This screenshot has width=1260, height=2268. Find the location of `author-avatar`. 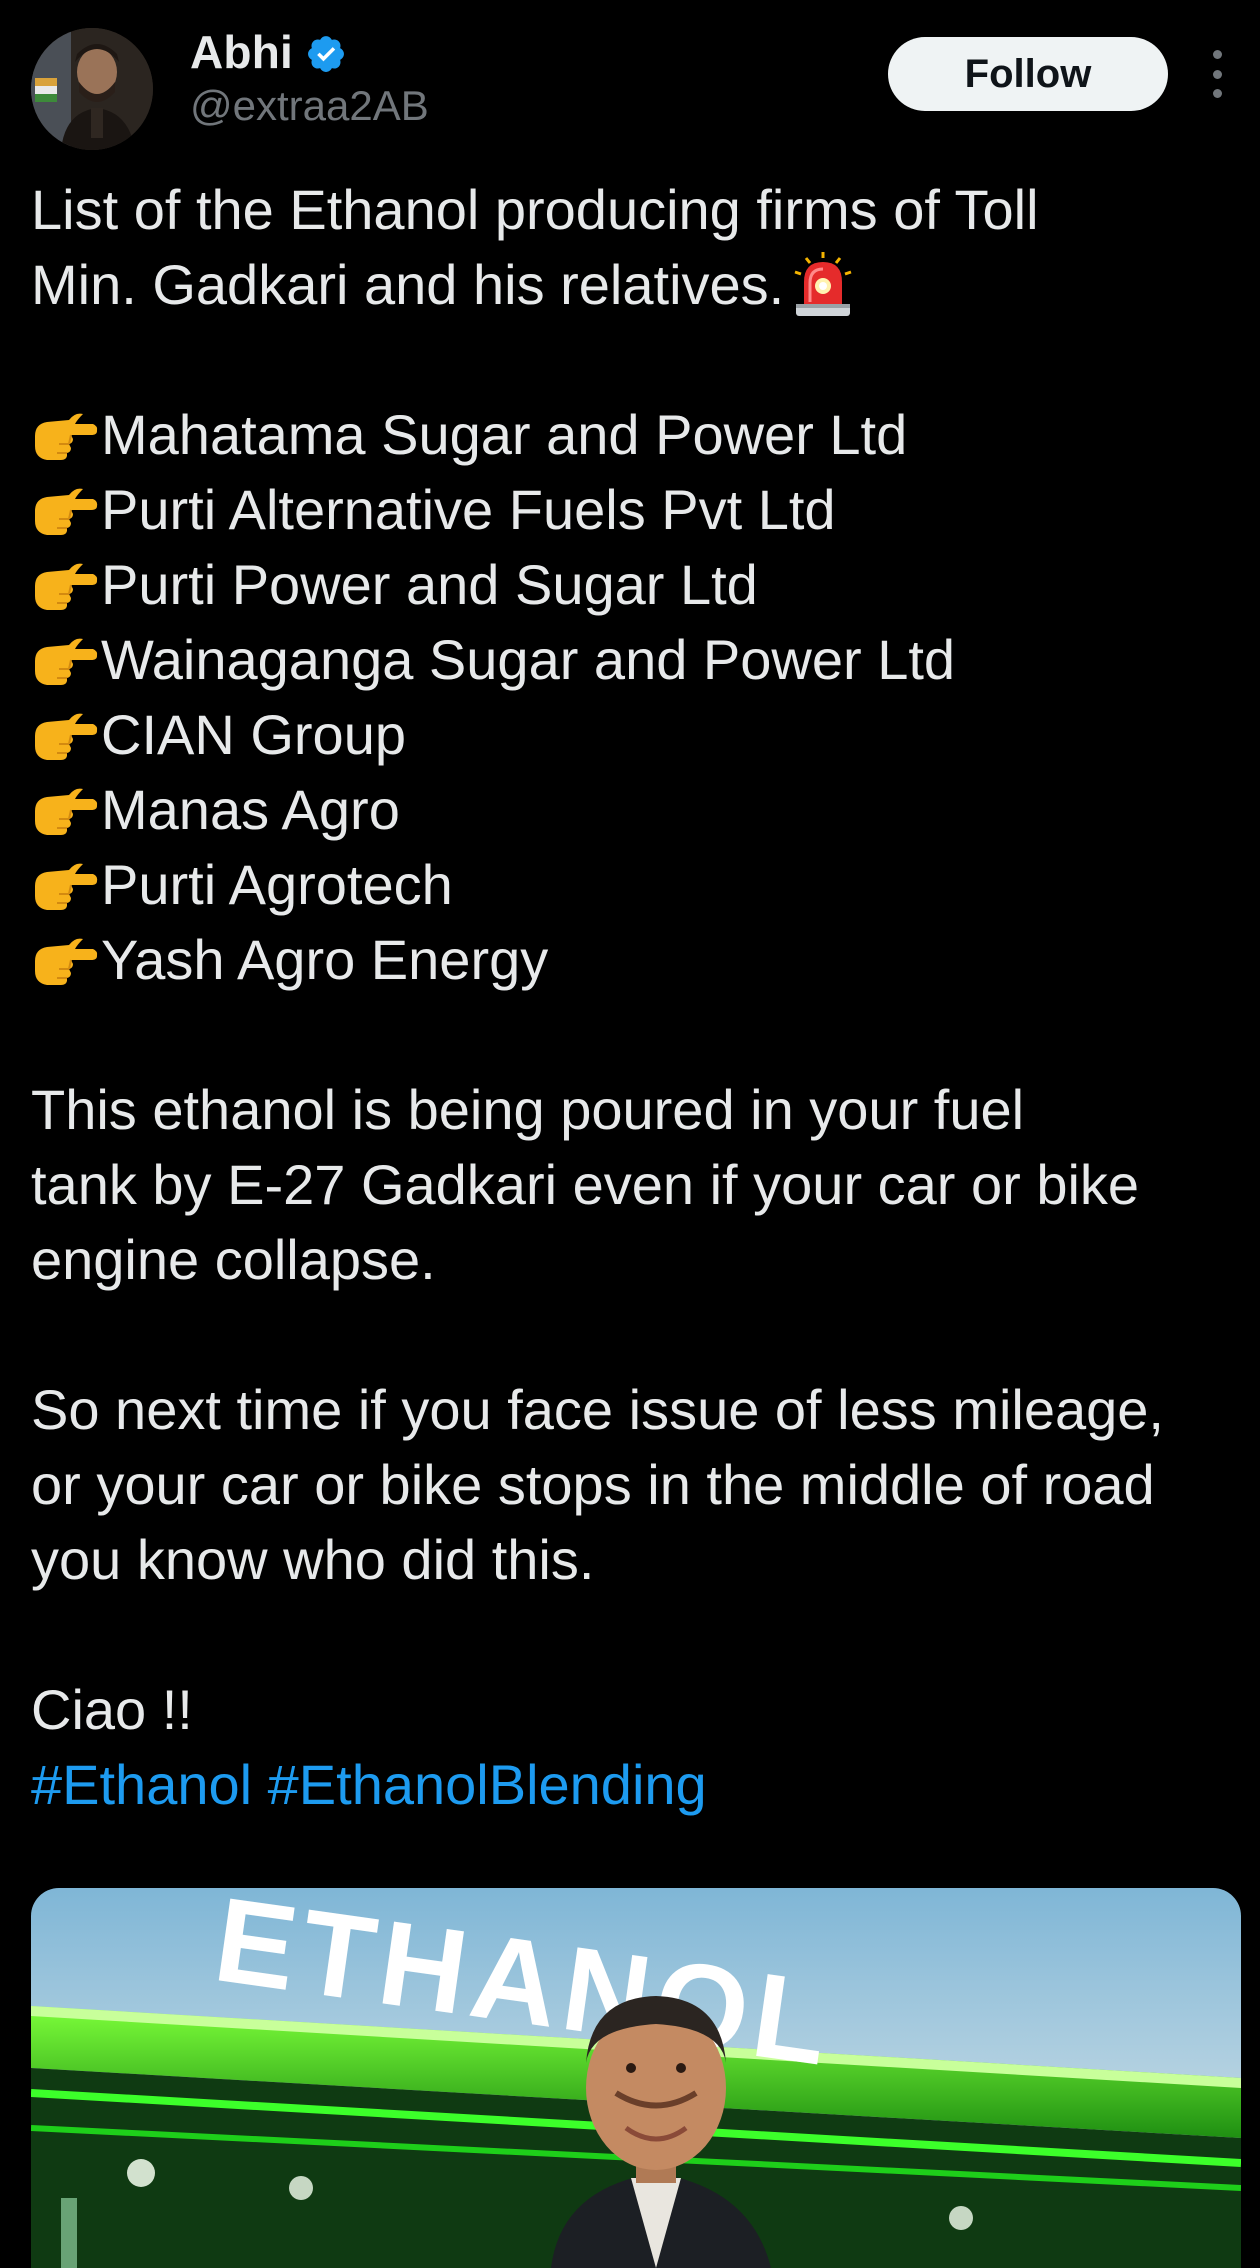

author-avatar is located at coordinates (92, 89).